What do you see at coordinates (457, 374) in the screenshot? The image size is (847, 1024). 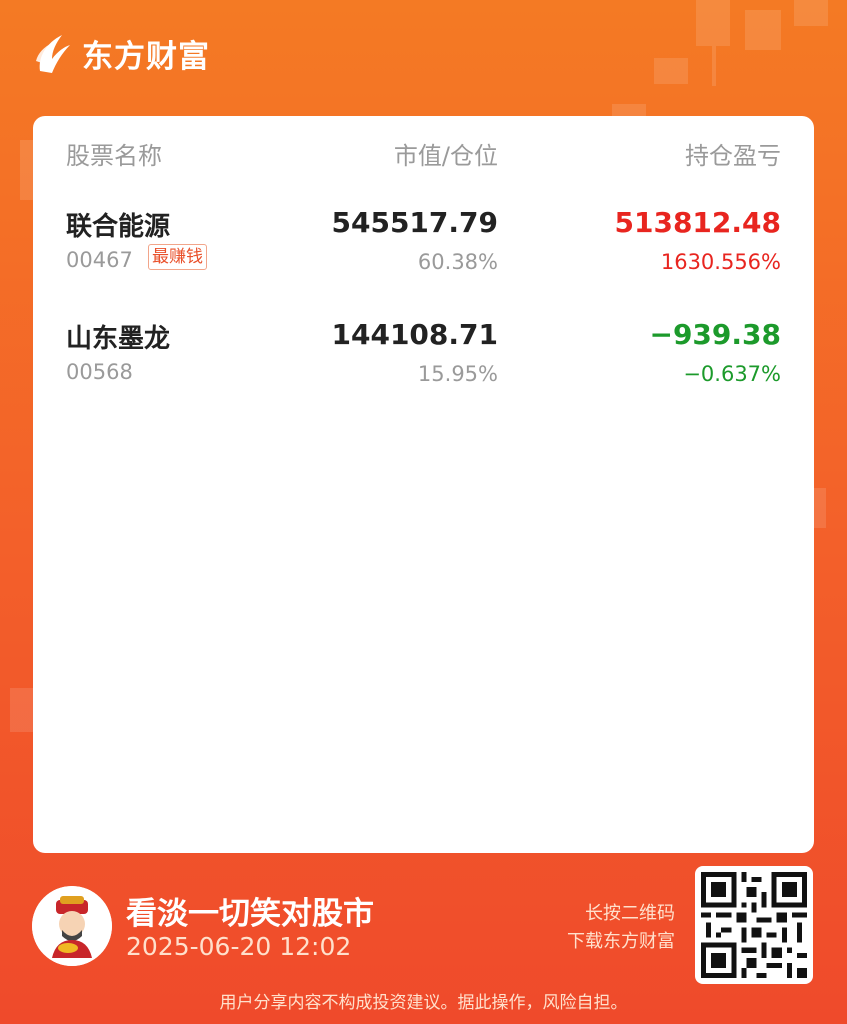 I see `position-ratio: 15.95%` at bounding box center [457, 374].